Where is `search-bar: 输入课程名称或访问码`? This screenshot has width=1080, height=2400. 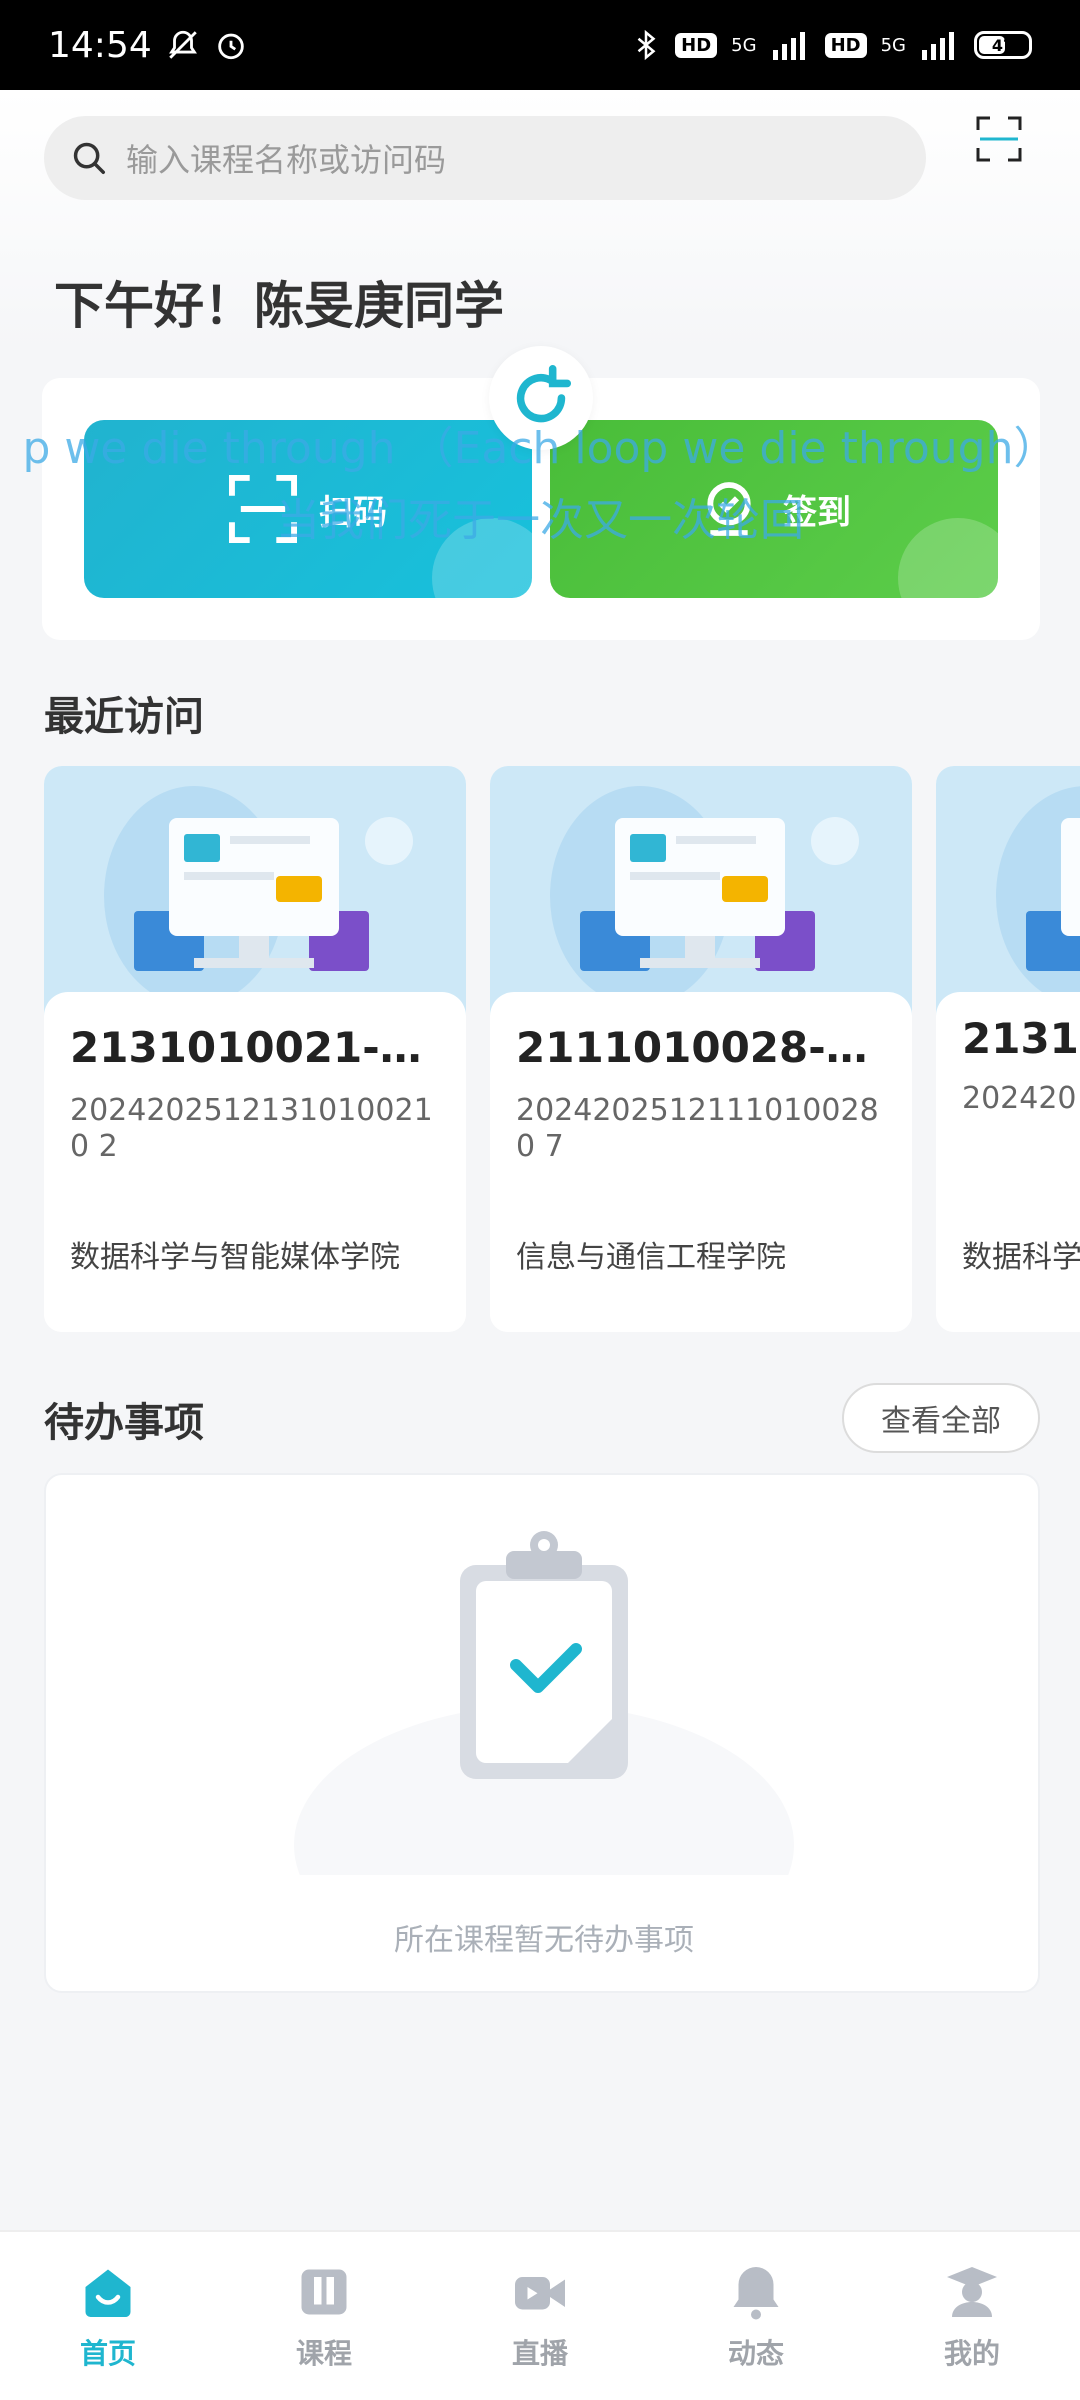 search-bar: 输入课程名称或访问码 is located at coordinates (485, 158).